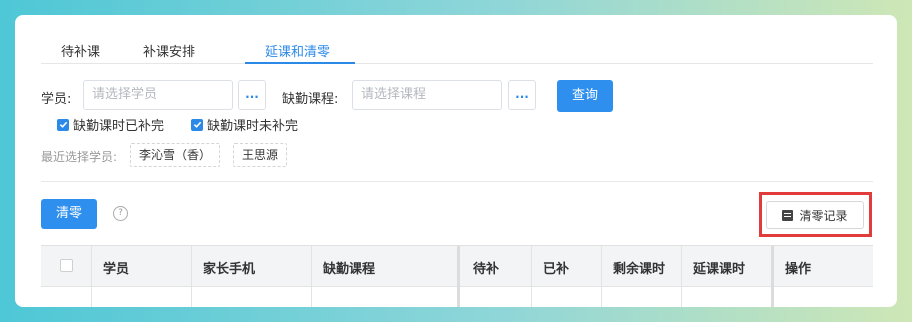 This screenshot has width=912, height=322. What do you see at coordinates (798, 267) in the screenshot?
I see `header-operation: 操作` at bounding box center [798, 267].